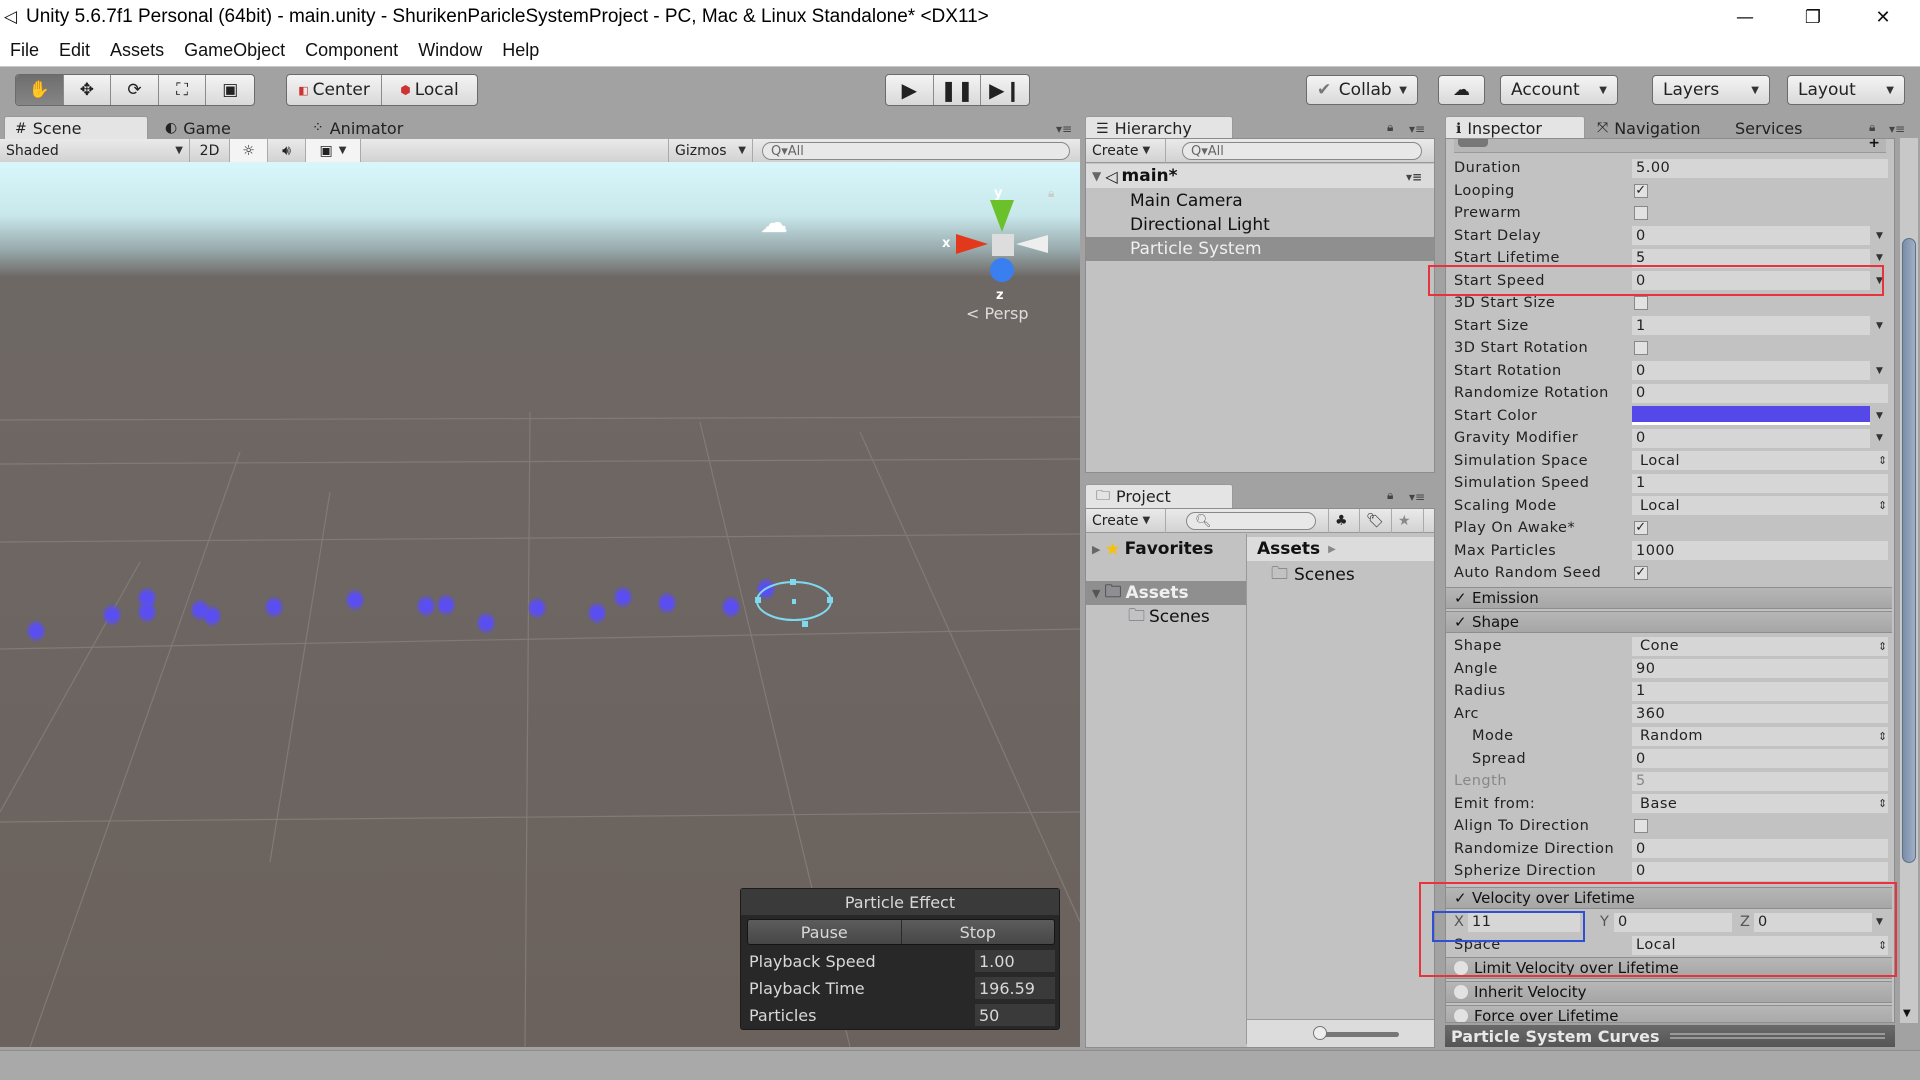  Describe the element at coordinates (825, 932) in the screenshot. I see `pause-effect-button: Pause` at that location.